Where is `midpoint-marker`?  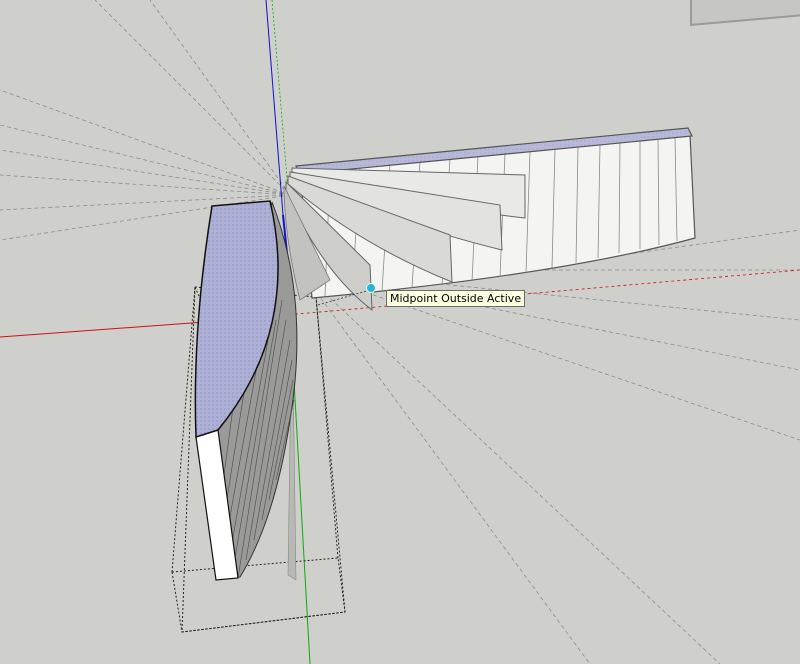 midpoint-marker is located at coordinates (371, 288).